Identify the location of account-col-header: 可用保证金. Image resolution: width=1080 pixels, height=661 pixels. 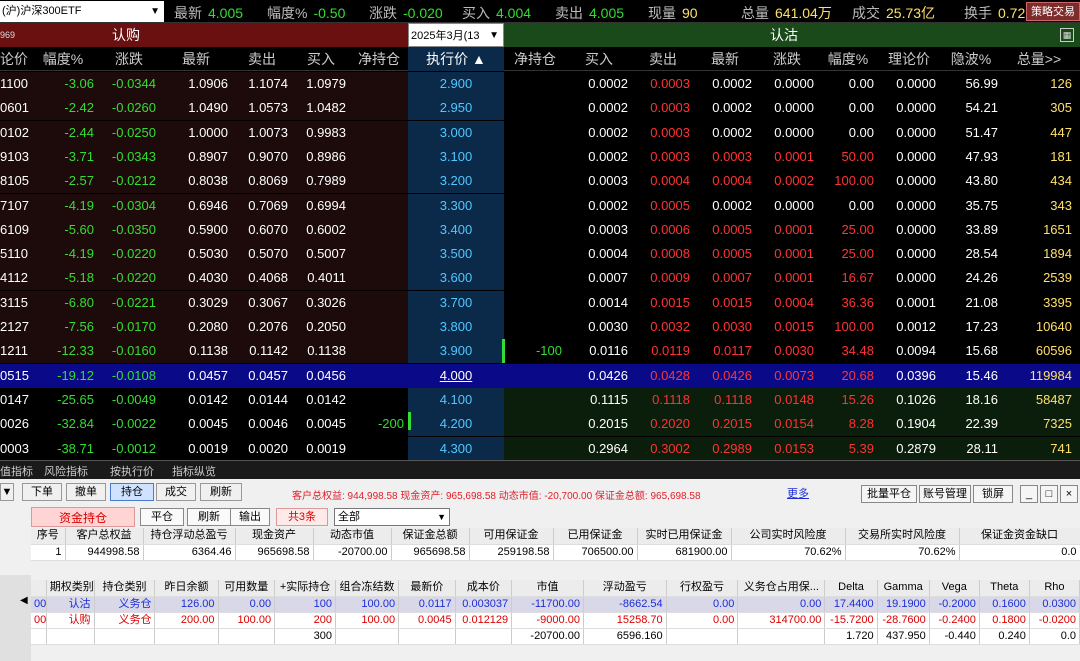
(511, 536).